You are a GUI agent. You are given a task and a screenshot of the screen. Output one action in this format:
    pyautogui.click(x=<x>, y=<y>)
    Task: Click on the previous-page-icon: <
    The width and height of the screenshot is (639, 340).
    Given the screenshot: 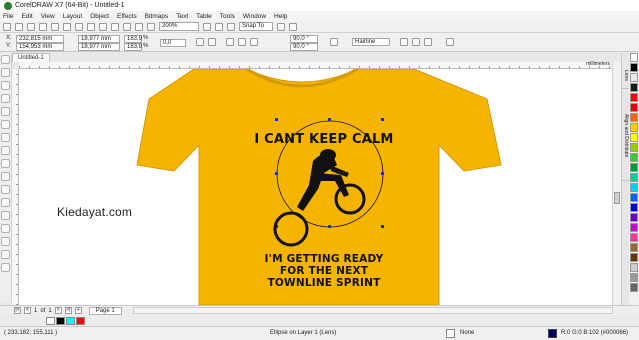 What is the action you would take?
    pyautogui.click(x=27, y=310)
    